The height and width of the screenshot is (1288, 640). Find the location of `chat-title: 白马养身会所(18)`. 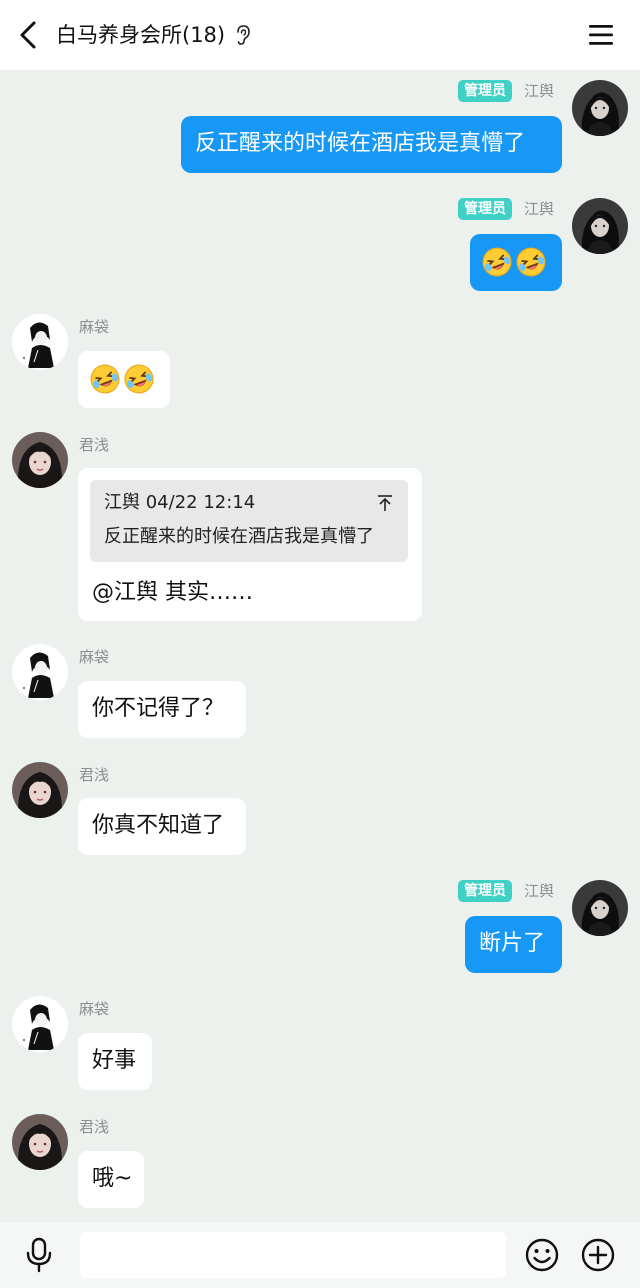

chat-title: 白马养身会所(18) is located at coordinates (141, 35).